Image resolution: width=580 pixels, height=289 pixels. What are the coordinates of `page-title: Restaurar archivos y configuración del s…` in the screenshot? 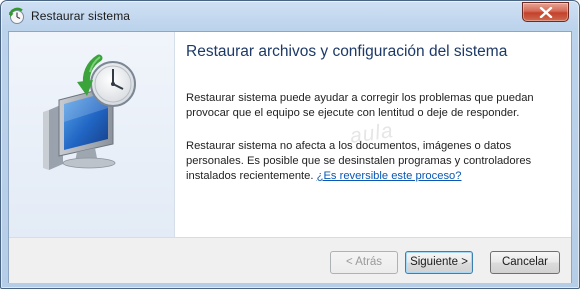 It's located at (347, 51).